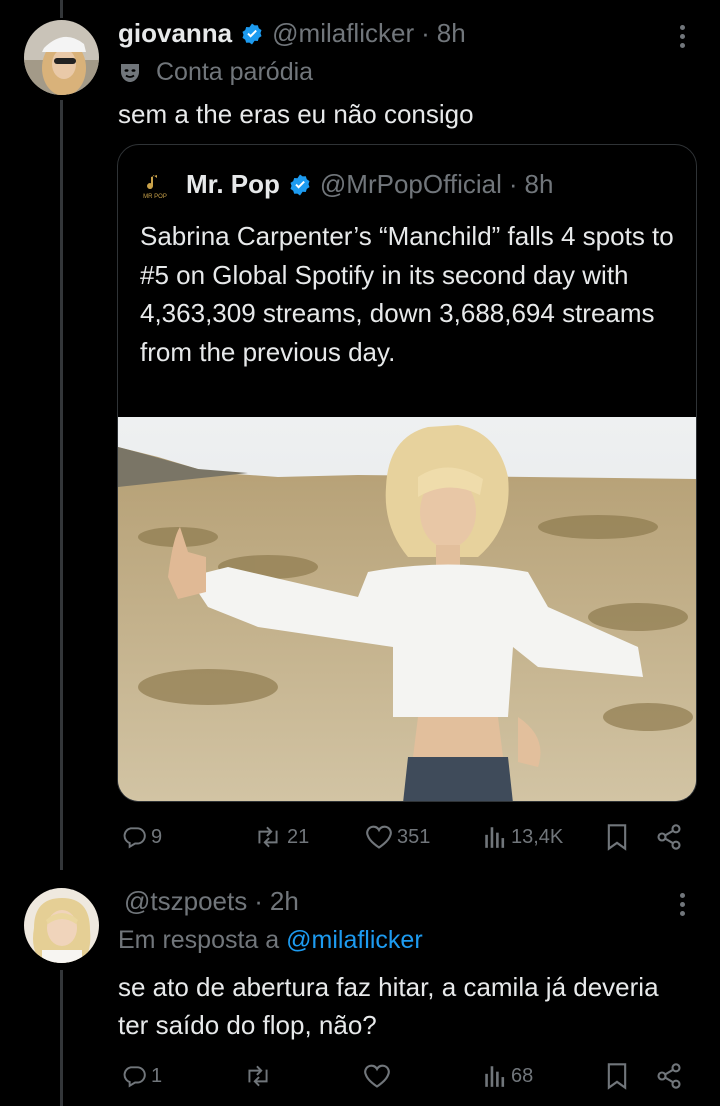 This screenshot has width=720, height=1106. Describe the element at coordinates (185, 901) in the screenshot. I see `reply-handle: @tszpoets` at that location.